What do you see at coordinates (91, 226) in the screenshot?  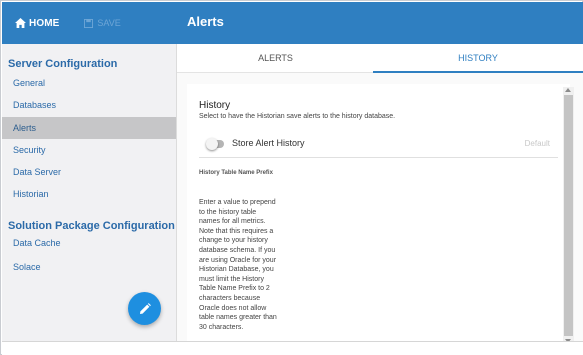 I see `sidebar-section-solution-package-configuration: Solution Package Configuration` at bounding box center [91, 226].